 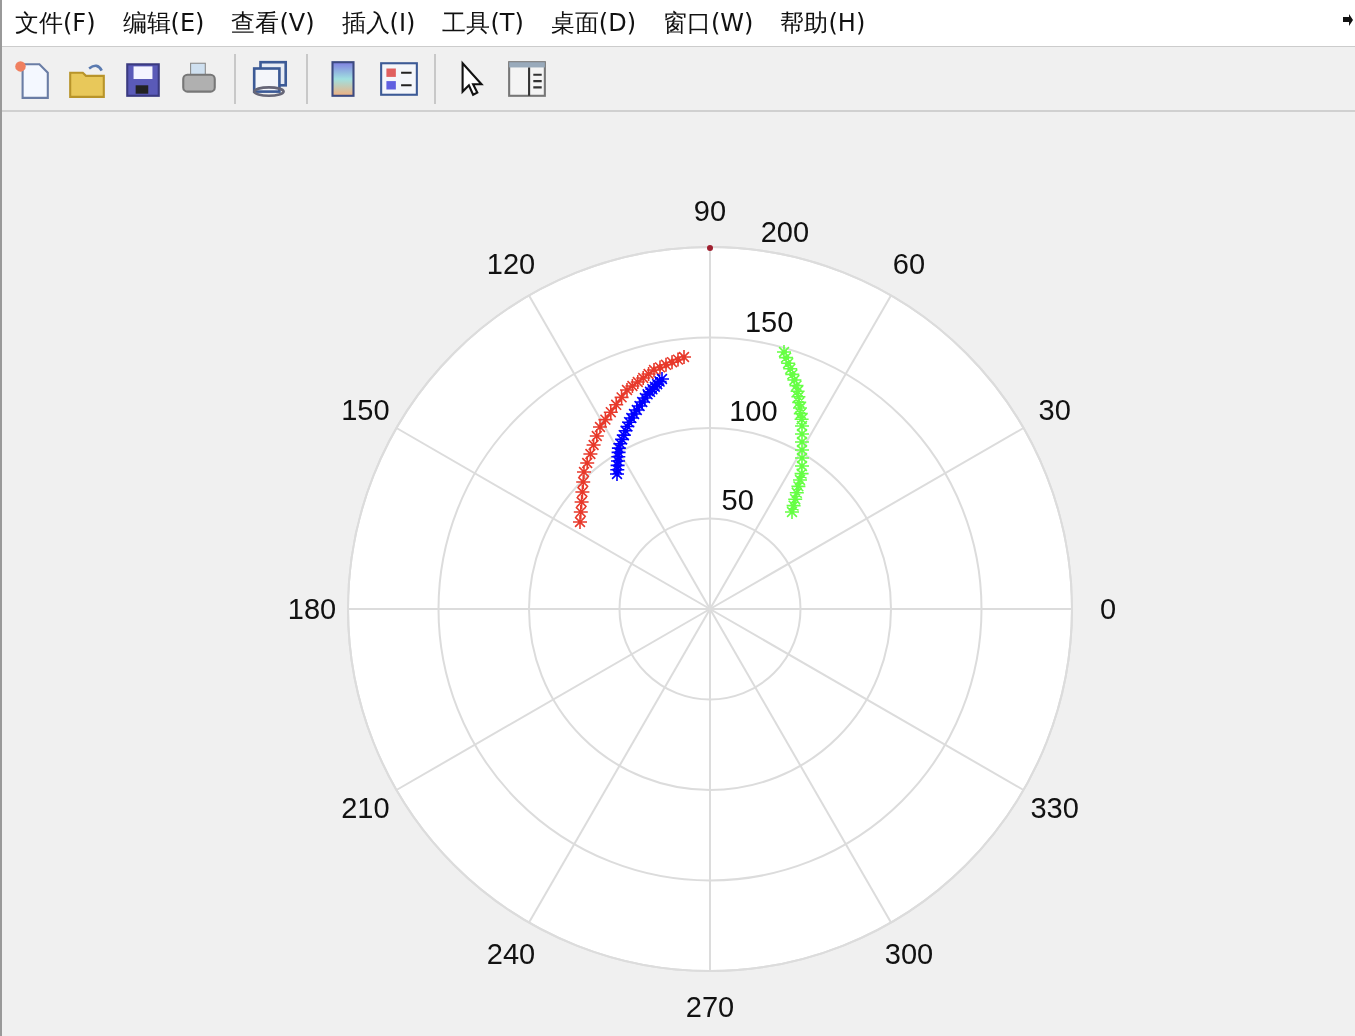 I want to click on angle-label: 30, so click(x=1054, y=410).